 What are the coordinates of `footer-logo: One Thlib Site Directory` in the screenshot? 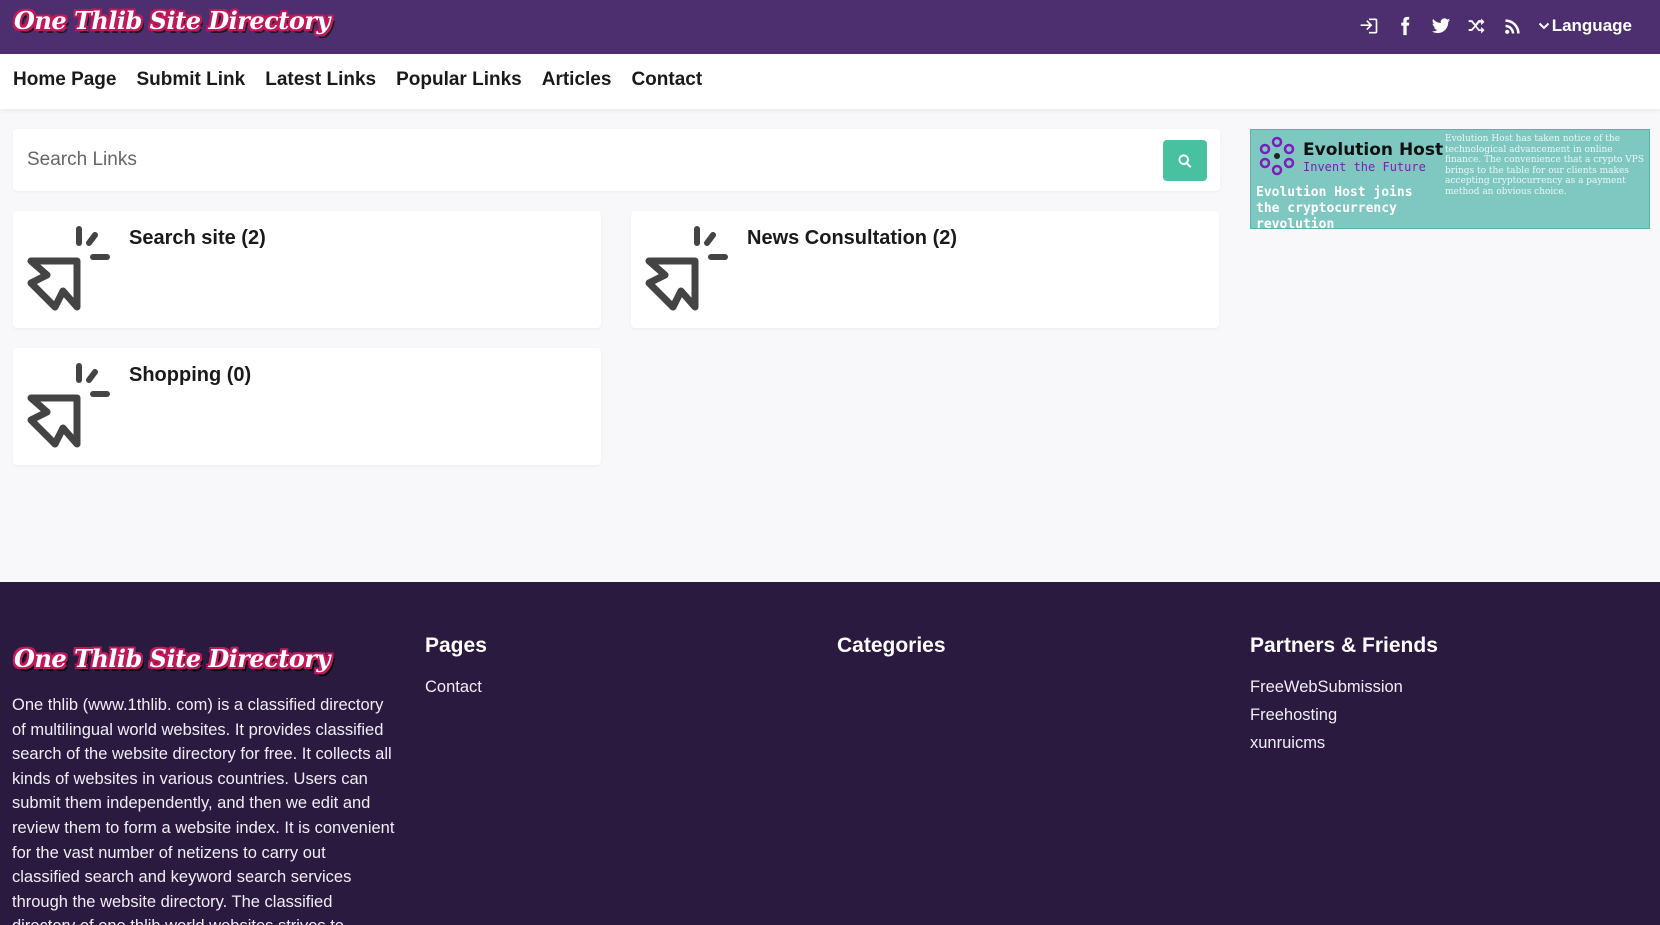 It's located at (172, 658).